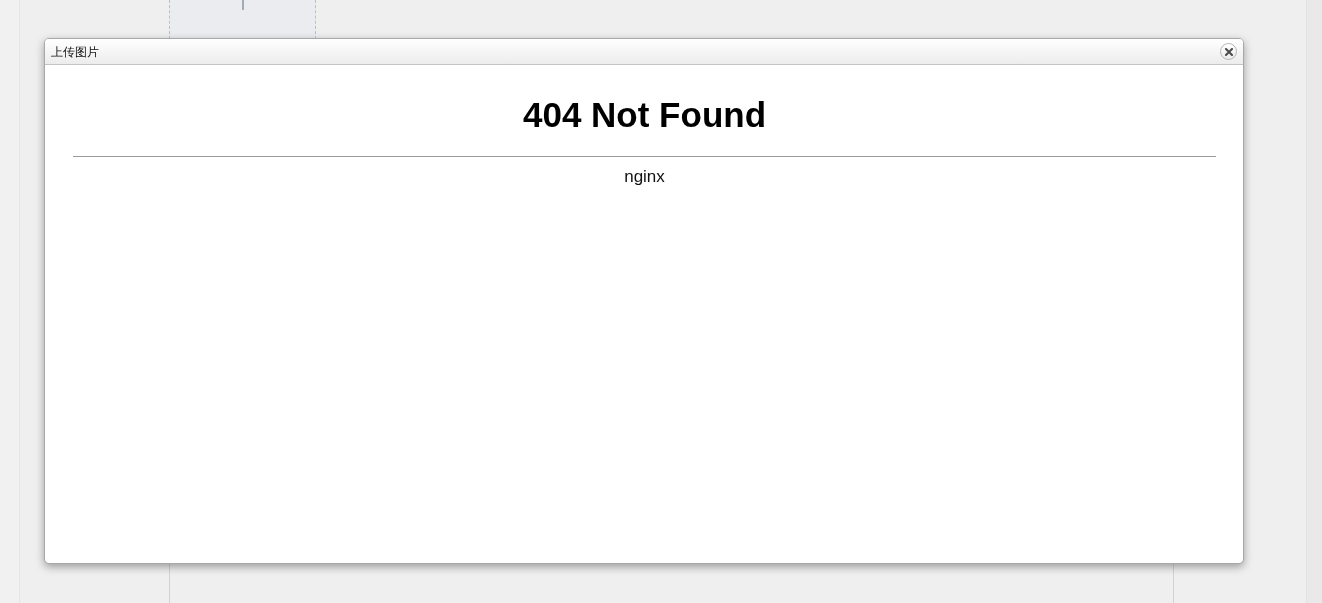  What do you see at coordinates (242, 5) in the screenshot?
I see `vertical-bar-icon` at bounding box center [242, 5].